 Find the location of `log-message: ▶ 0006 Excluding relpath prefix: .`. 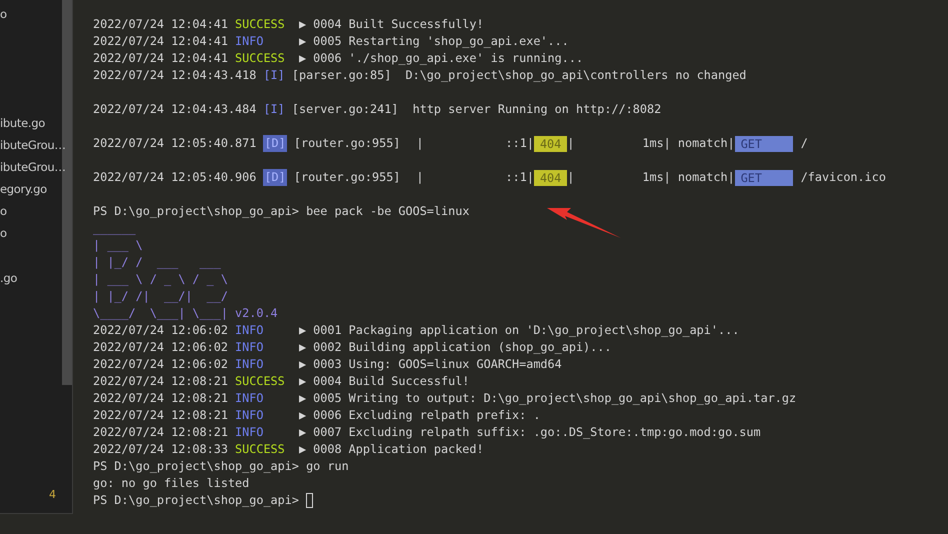

log-message: ▶ 0006 Excluding relpath prefix: . is located at coordinates (419, 415).